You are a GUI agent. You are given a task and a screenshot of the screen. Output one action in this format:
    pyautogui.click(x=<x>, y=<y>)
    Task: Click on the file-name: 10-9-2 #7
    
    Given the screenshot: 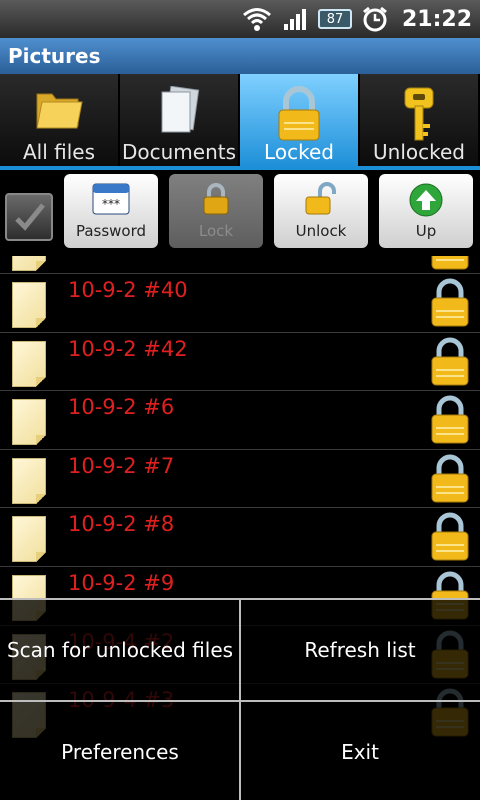 What is the action you would take?
    pyautogui.click(x=121, y=466)
    